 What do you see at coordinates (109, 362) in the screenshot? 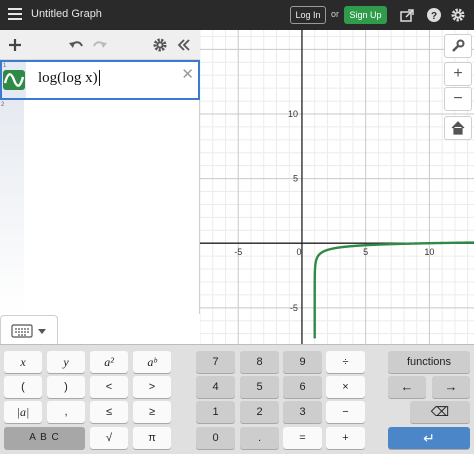
I see `key-squared: a²` at bounding box center [109, 362].